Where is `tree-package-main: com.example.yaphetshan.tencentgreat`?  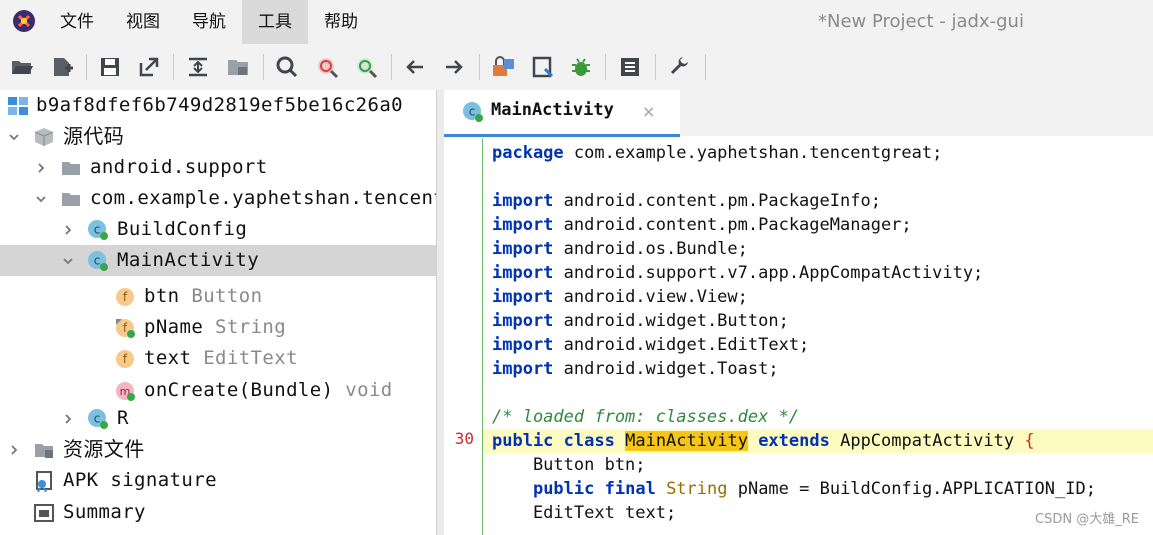
tree-package-main: com.example.yaphetshan.tencentgreat is located at coordinates (218, 198).